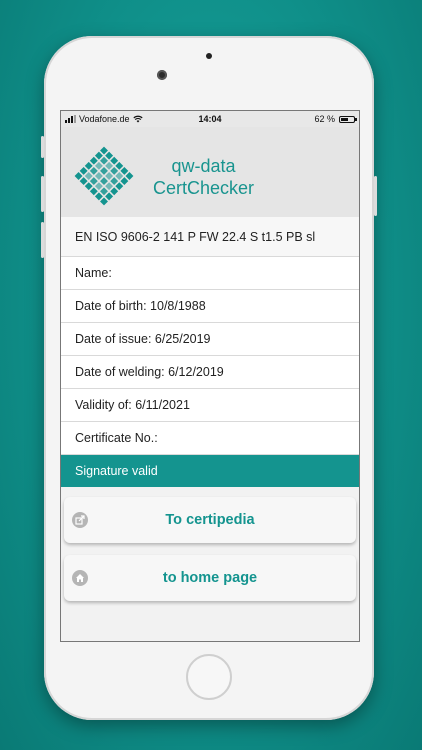  I want to click on signal-icon, so click(70, 119).